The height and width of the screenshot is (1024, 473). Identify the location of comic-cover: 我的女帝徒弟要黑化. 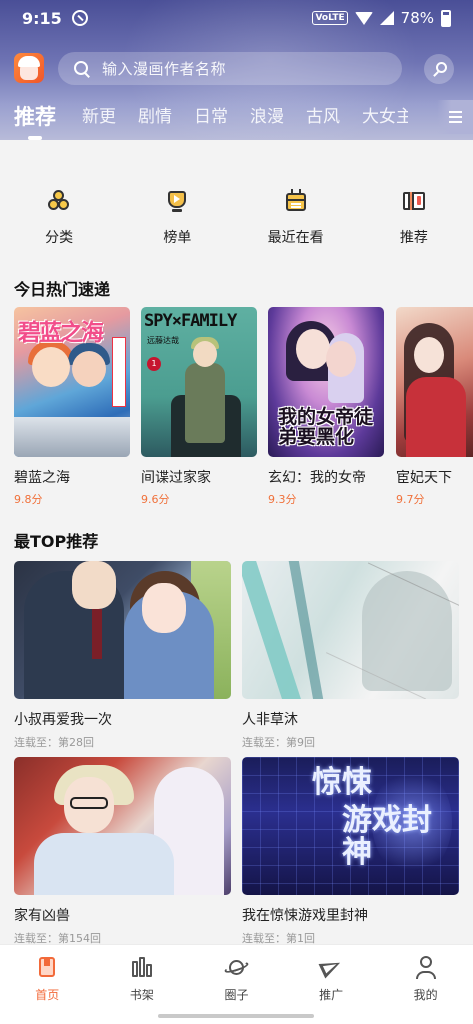
(326, 382).